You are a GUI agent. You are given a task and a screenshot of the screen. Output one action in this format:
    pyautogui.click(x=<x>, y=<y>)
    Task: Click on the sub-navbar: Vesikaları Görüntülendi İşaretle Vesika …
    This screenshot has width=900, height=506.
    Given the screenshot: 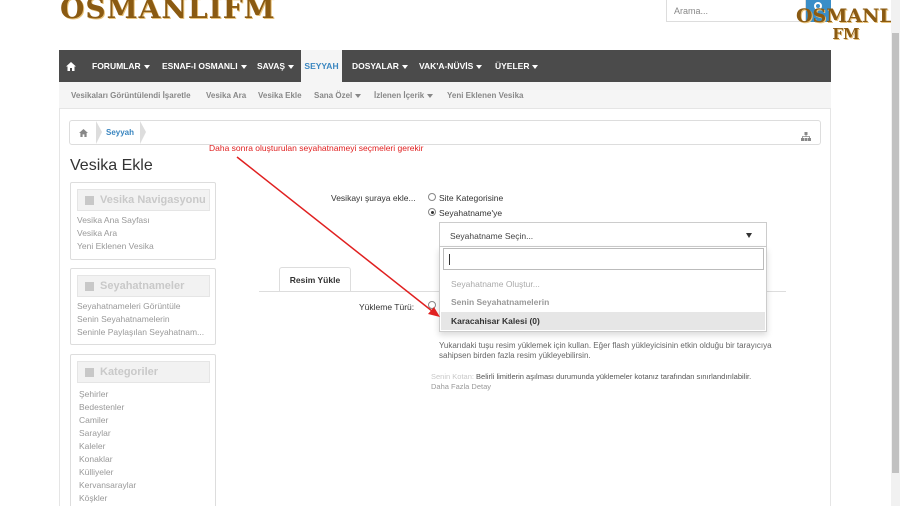 What is the action you would take?
    pyautogui.click(x=445, y=95)
    